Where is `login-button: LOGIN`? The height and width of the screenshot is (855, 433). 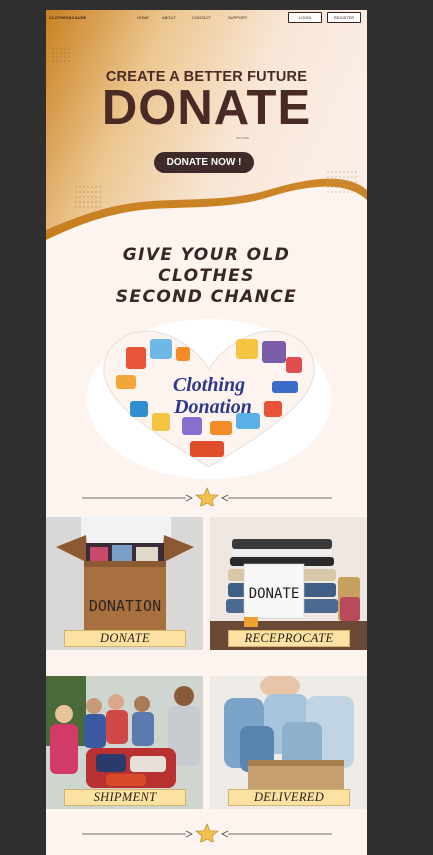
login-button: LOGIN is located at coordinates (305, 17).